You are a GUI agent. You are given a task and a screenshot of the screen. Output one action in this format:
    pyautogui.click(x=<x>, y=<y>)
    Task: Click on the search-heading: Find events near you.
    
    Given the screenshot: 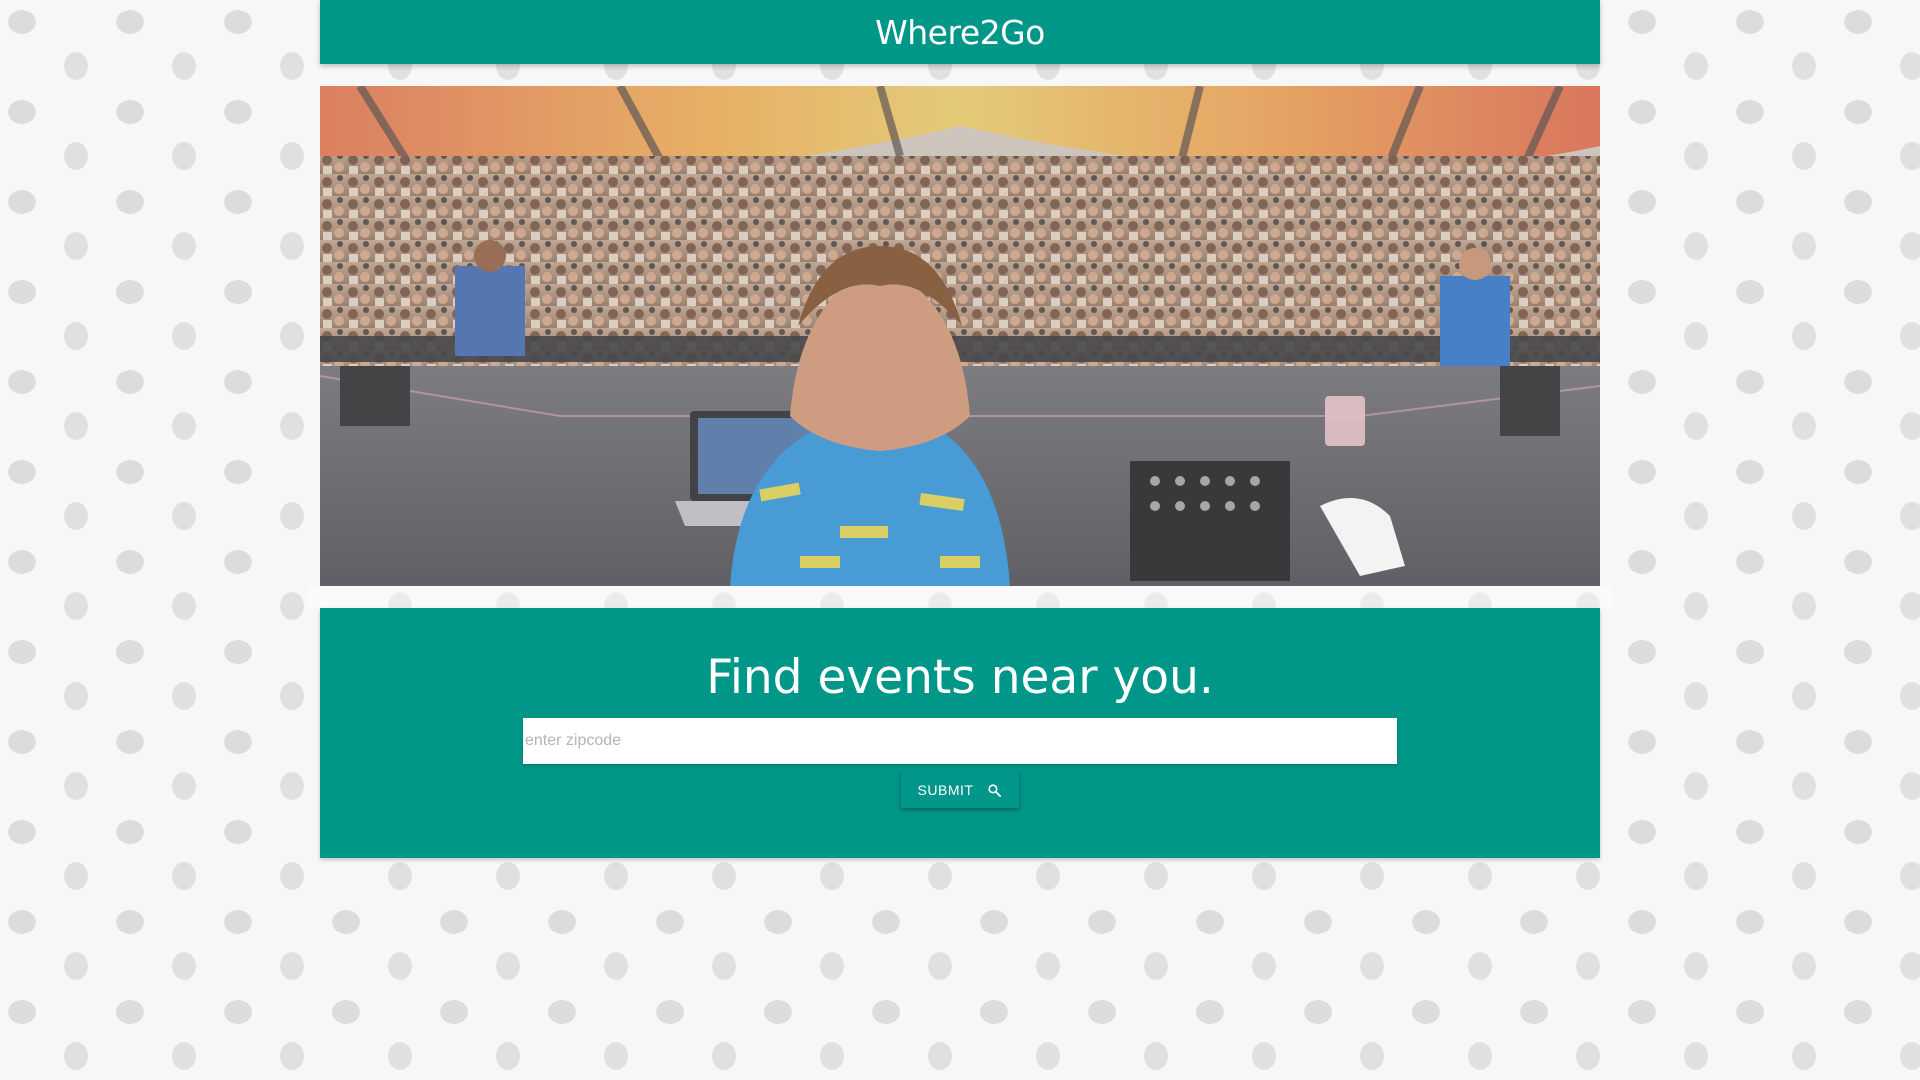 What is the action you would take?
    pyautogui.click(x=960, y=677)
    